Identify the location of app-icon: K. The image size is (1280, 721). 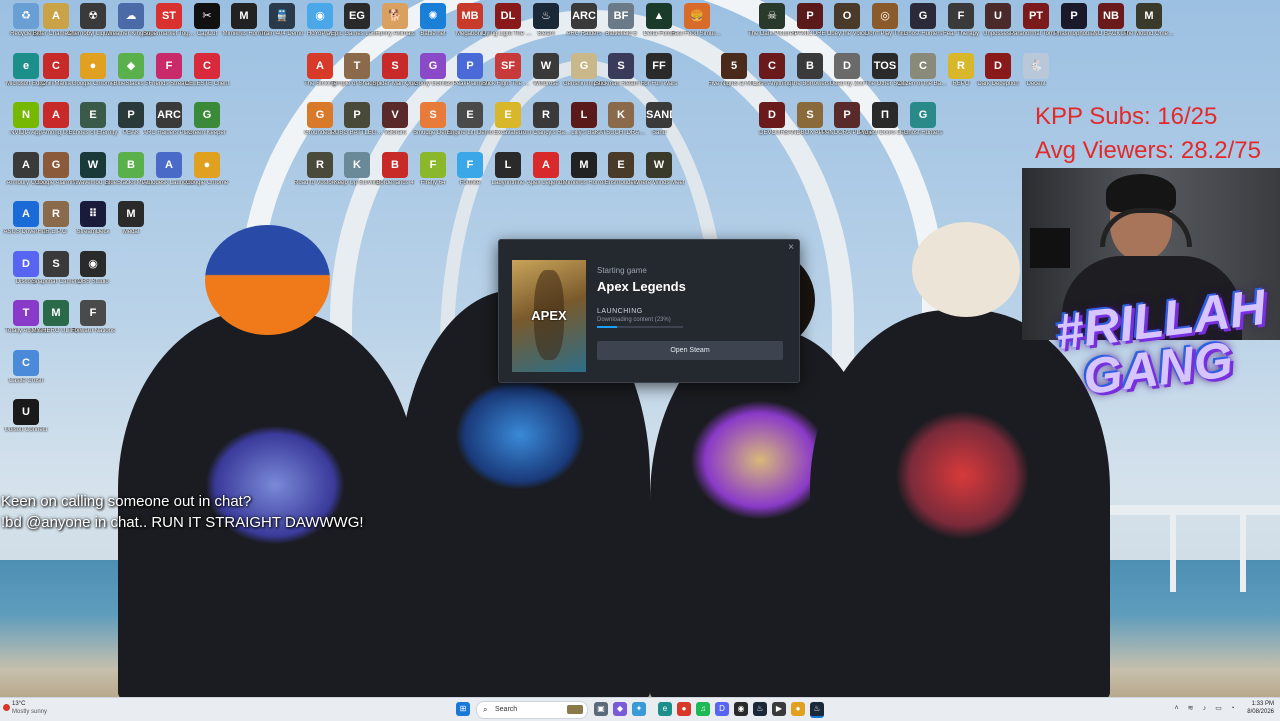
(357, 164).